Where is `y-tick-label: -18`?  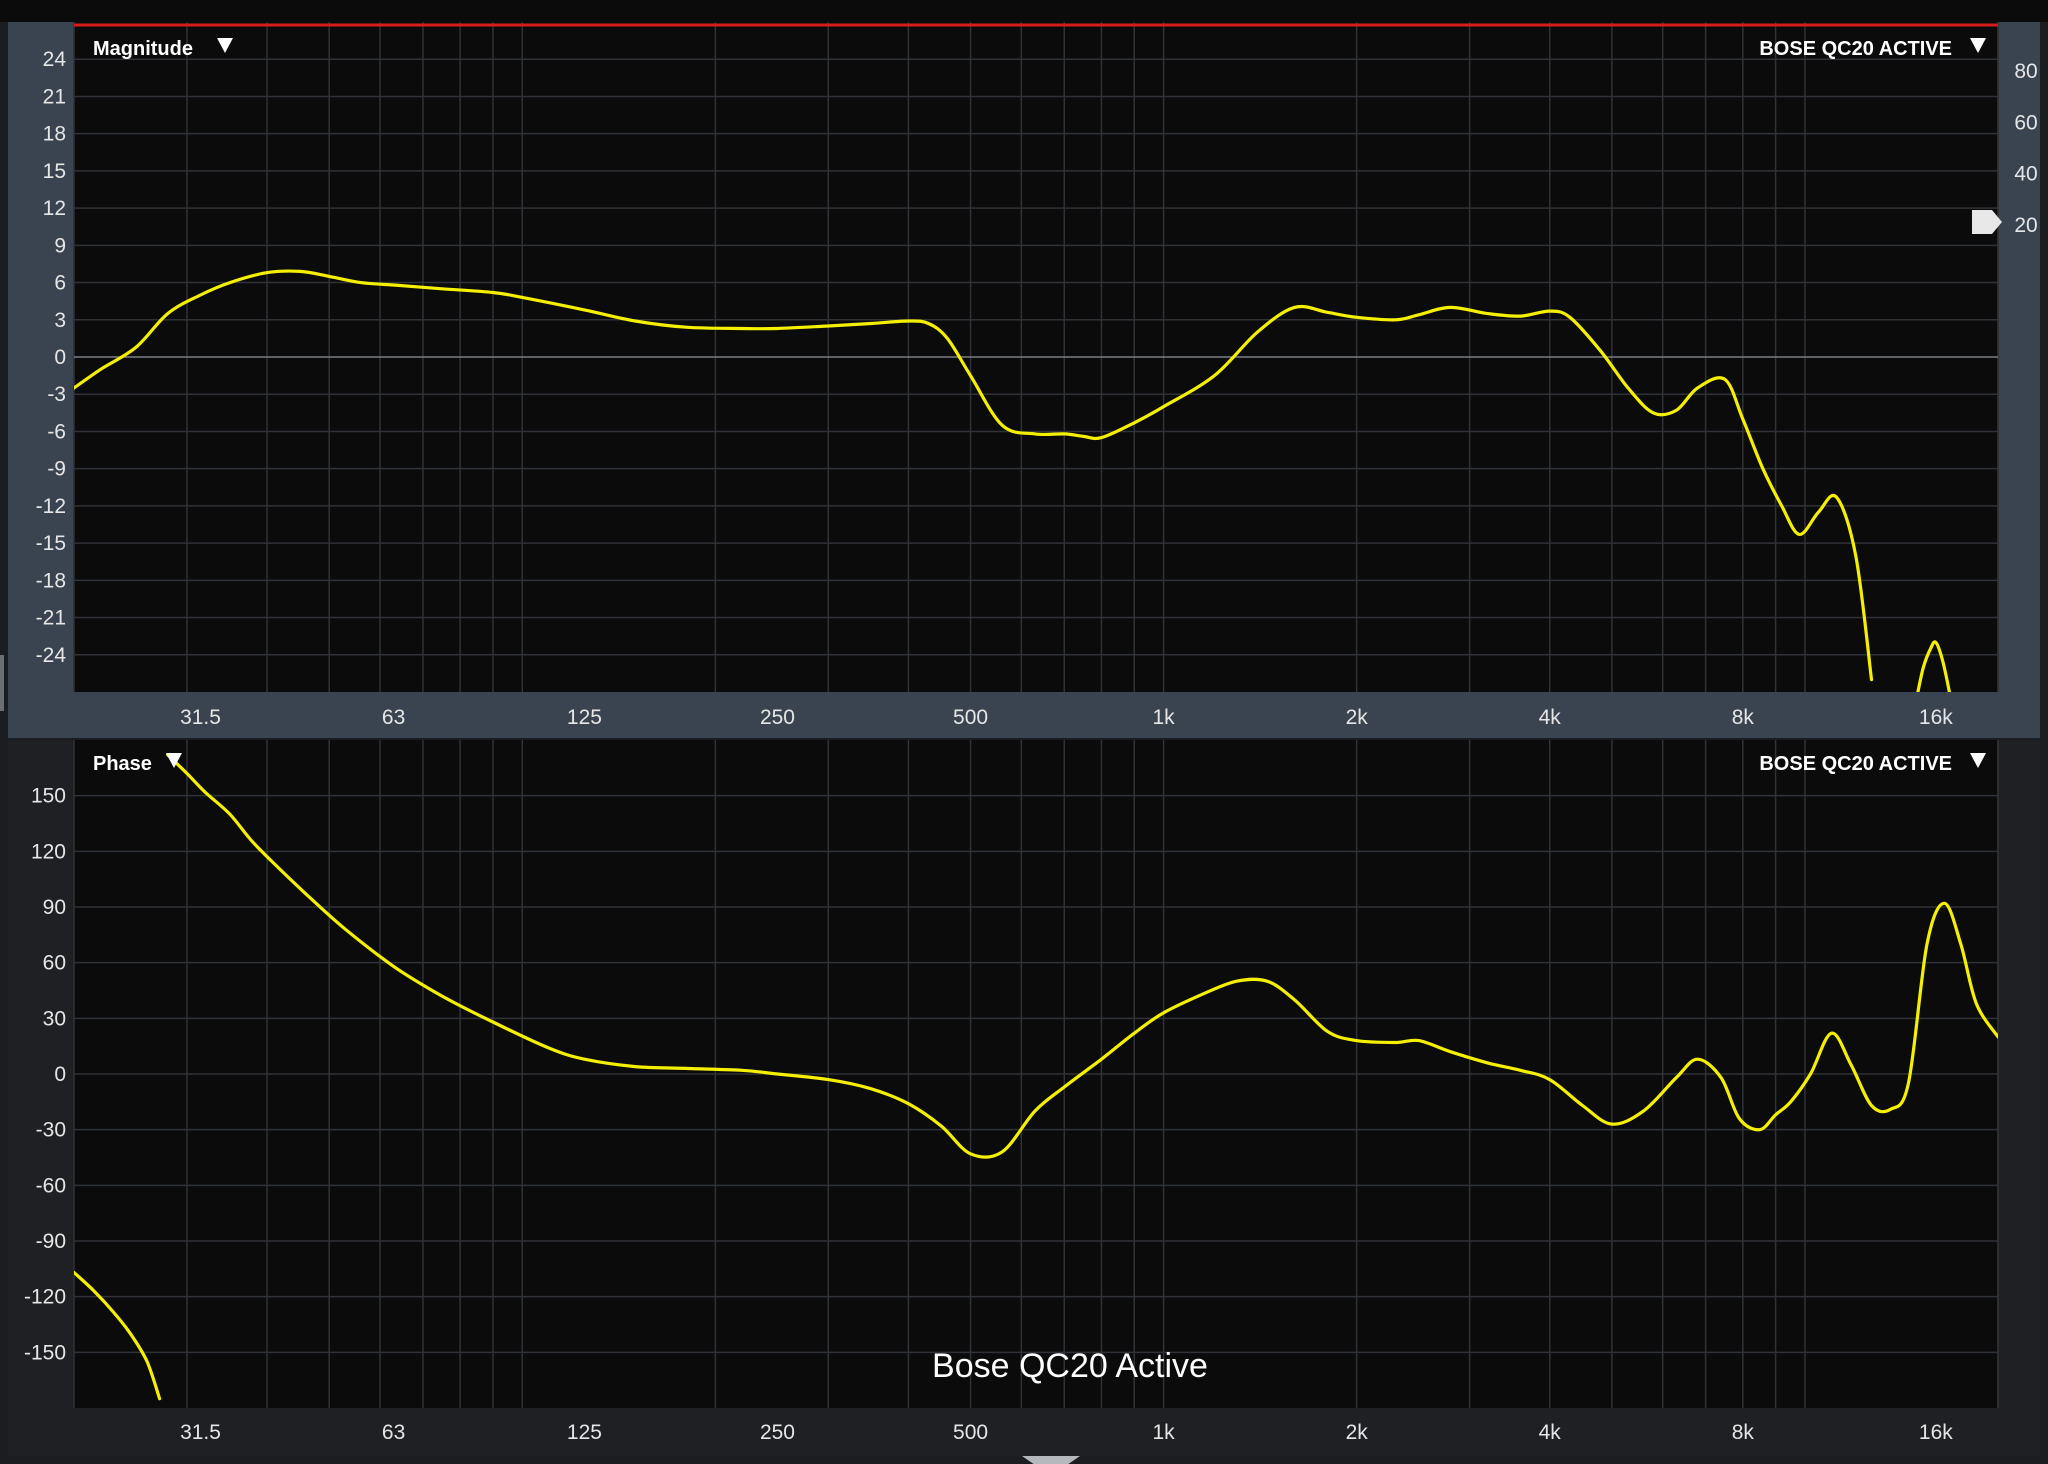 y-tick-label: -18 is located at coordinates (51, 580).